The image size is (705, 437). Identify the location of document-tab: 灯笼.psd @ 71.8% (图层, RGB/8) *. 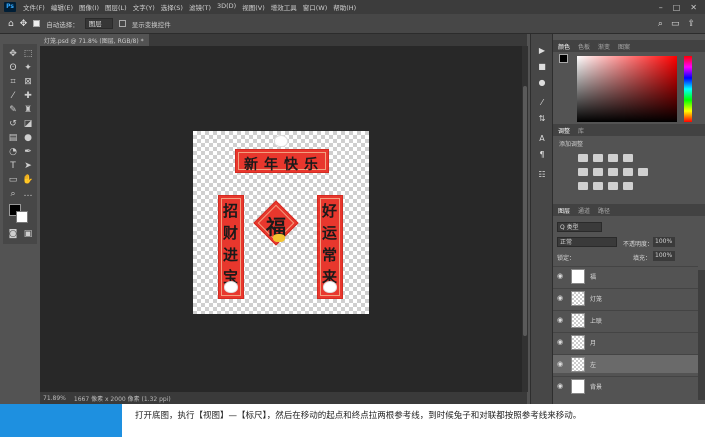
(95, 40).